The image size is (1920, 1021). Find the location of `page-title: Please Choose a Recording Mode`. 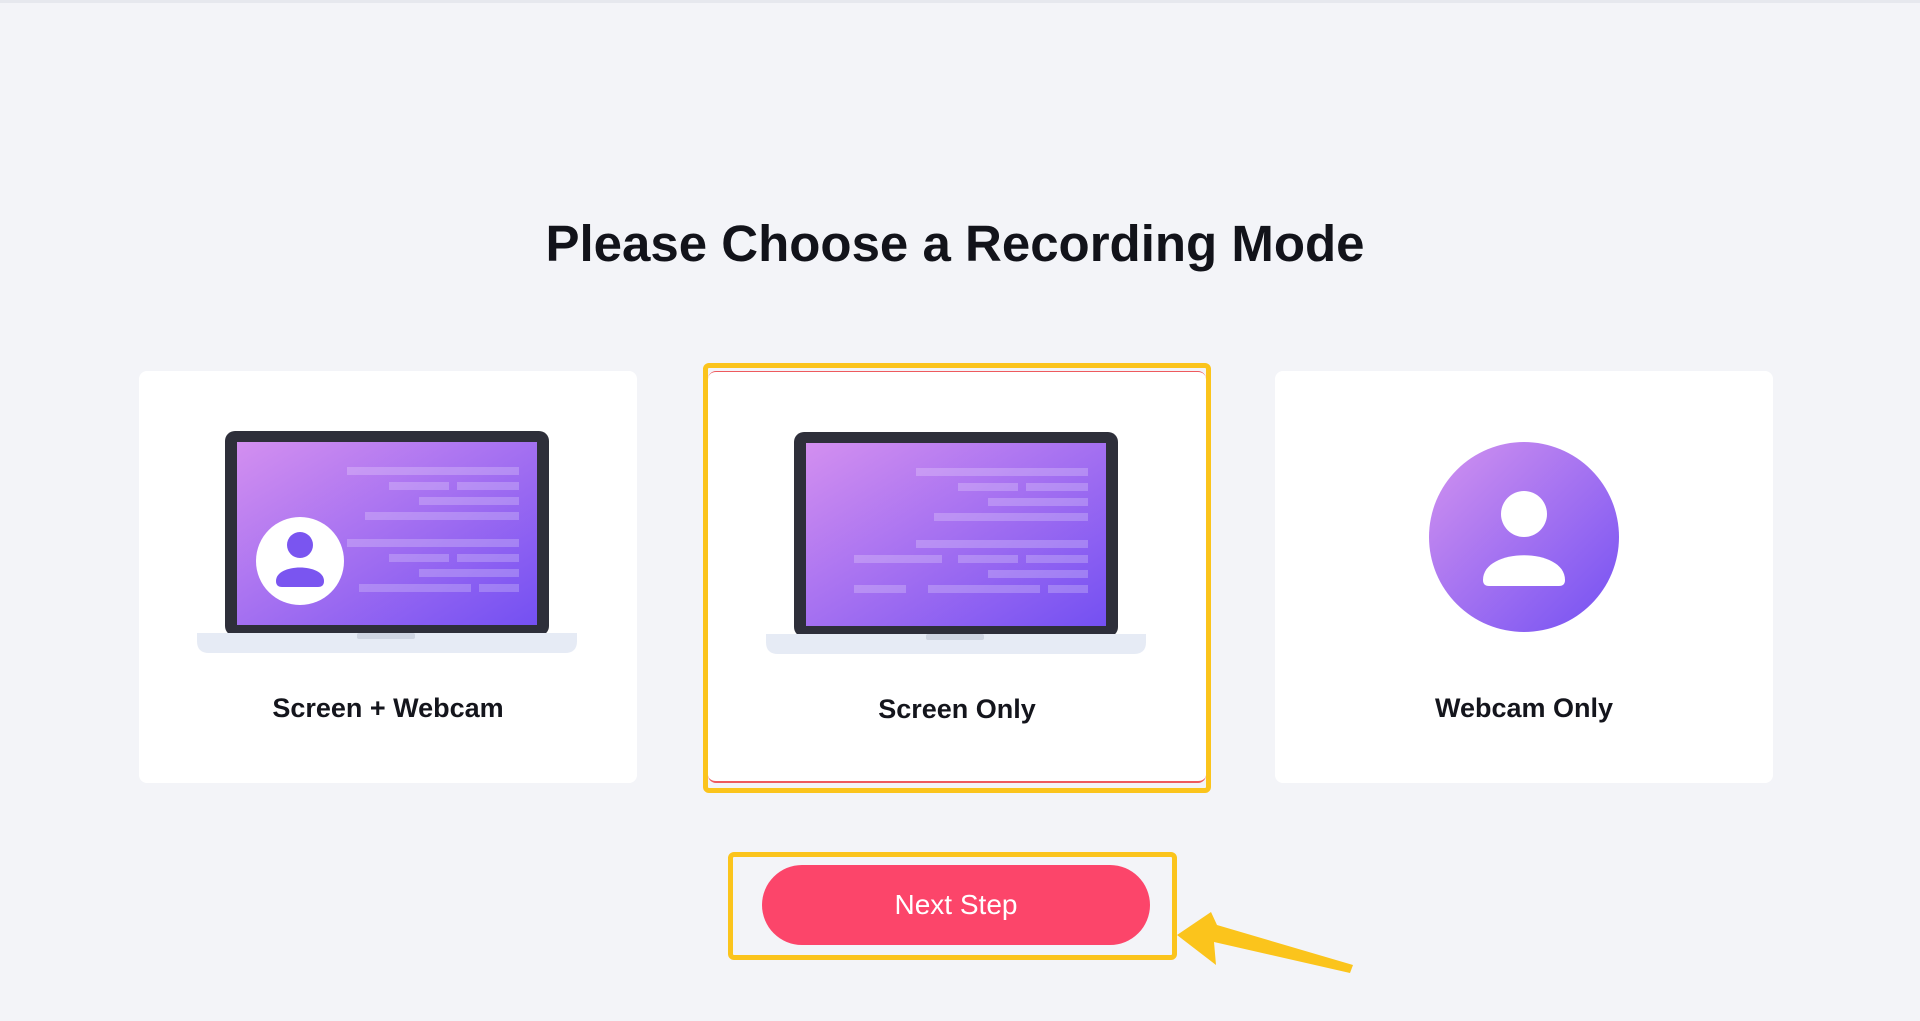

page-title: Please Choose a Recording Mode is located at coordinates (955, 243).